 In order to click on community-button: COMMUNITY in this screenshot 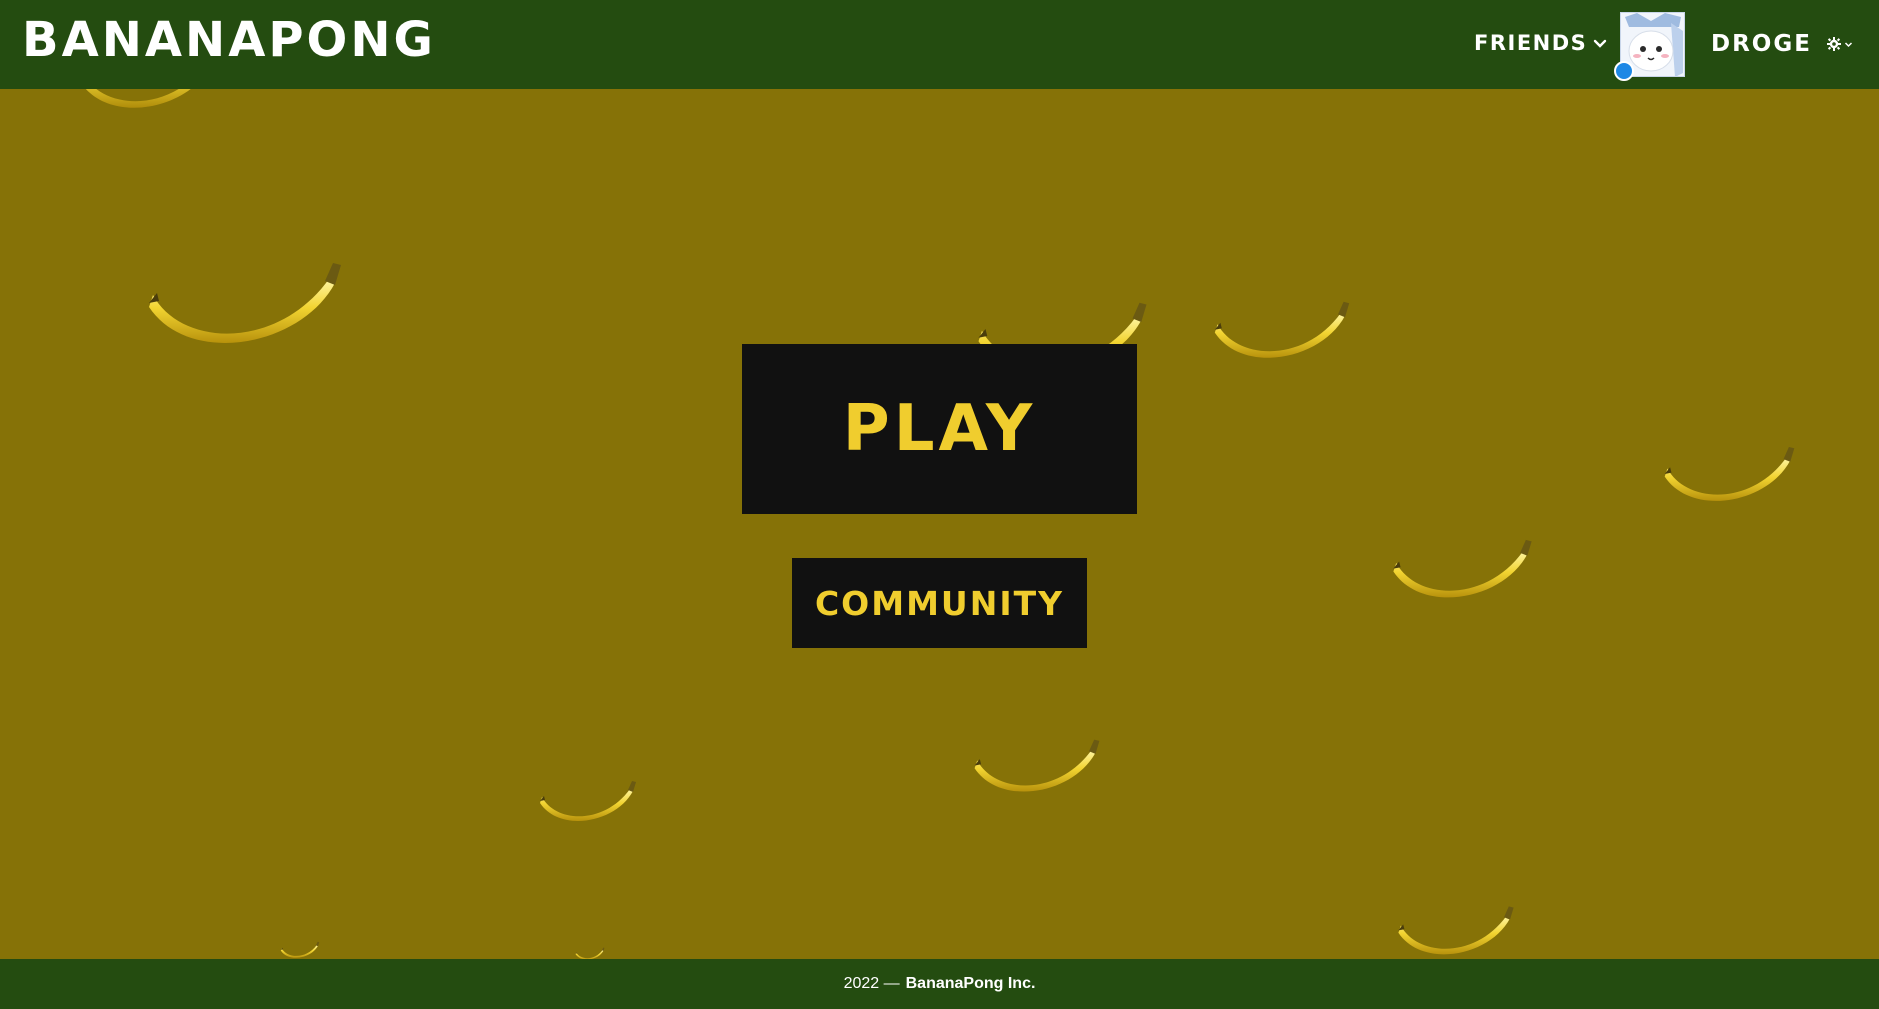, I will do `click(939, 603)`.